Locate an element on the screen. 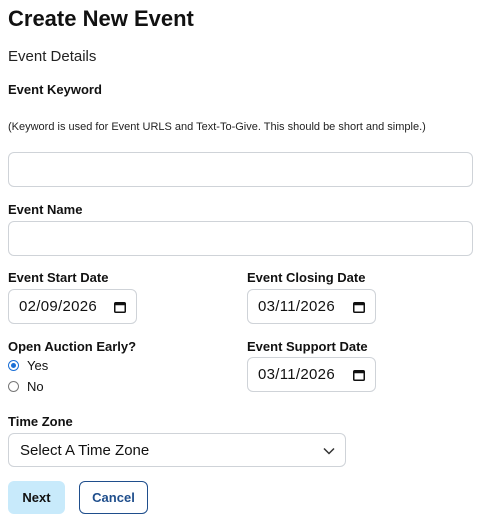 The image size is (480, 527). event-start-date-value: 02/09/2026 is located at coordinates (58, 306).